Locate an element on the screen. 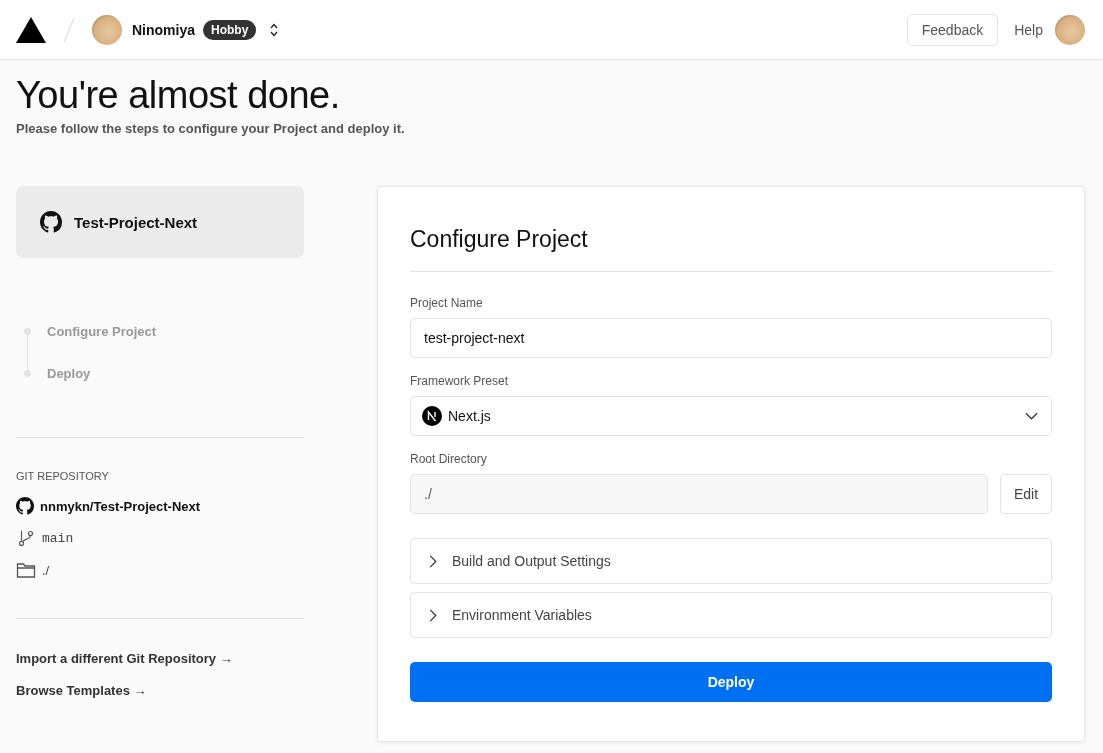  branch-icon is located at coordinates (26, 538).